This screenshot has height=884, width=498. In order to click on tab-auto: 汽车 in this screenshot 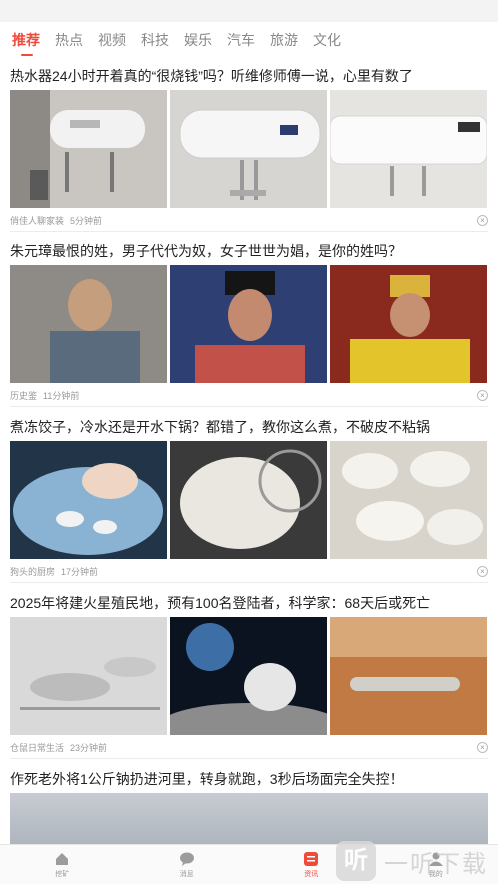, I will do `click(241, 40)`.